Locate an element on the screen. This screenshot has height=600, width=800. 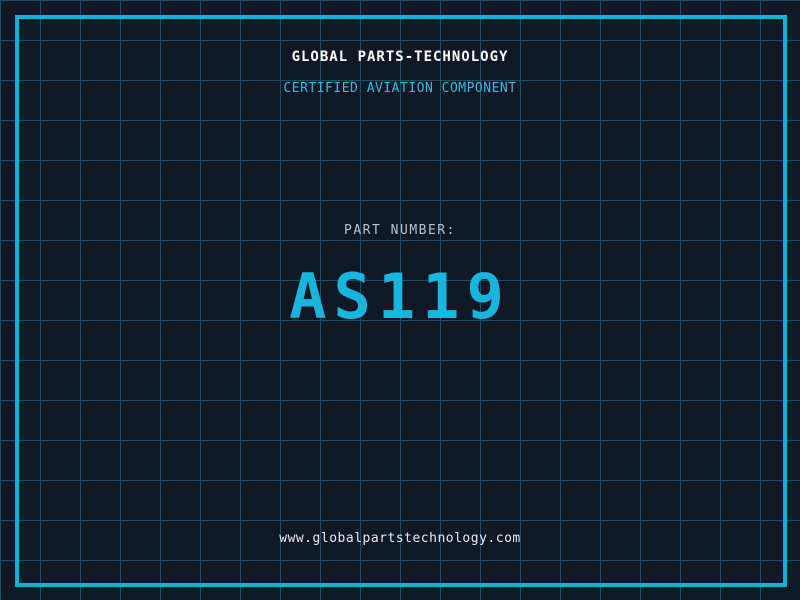
part-number-label: PART NUMBER: is located at coordinates (400, 230).